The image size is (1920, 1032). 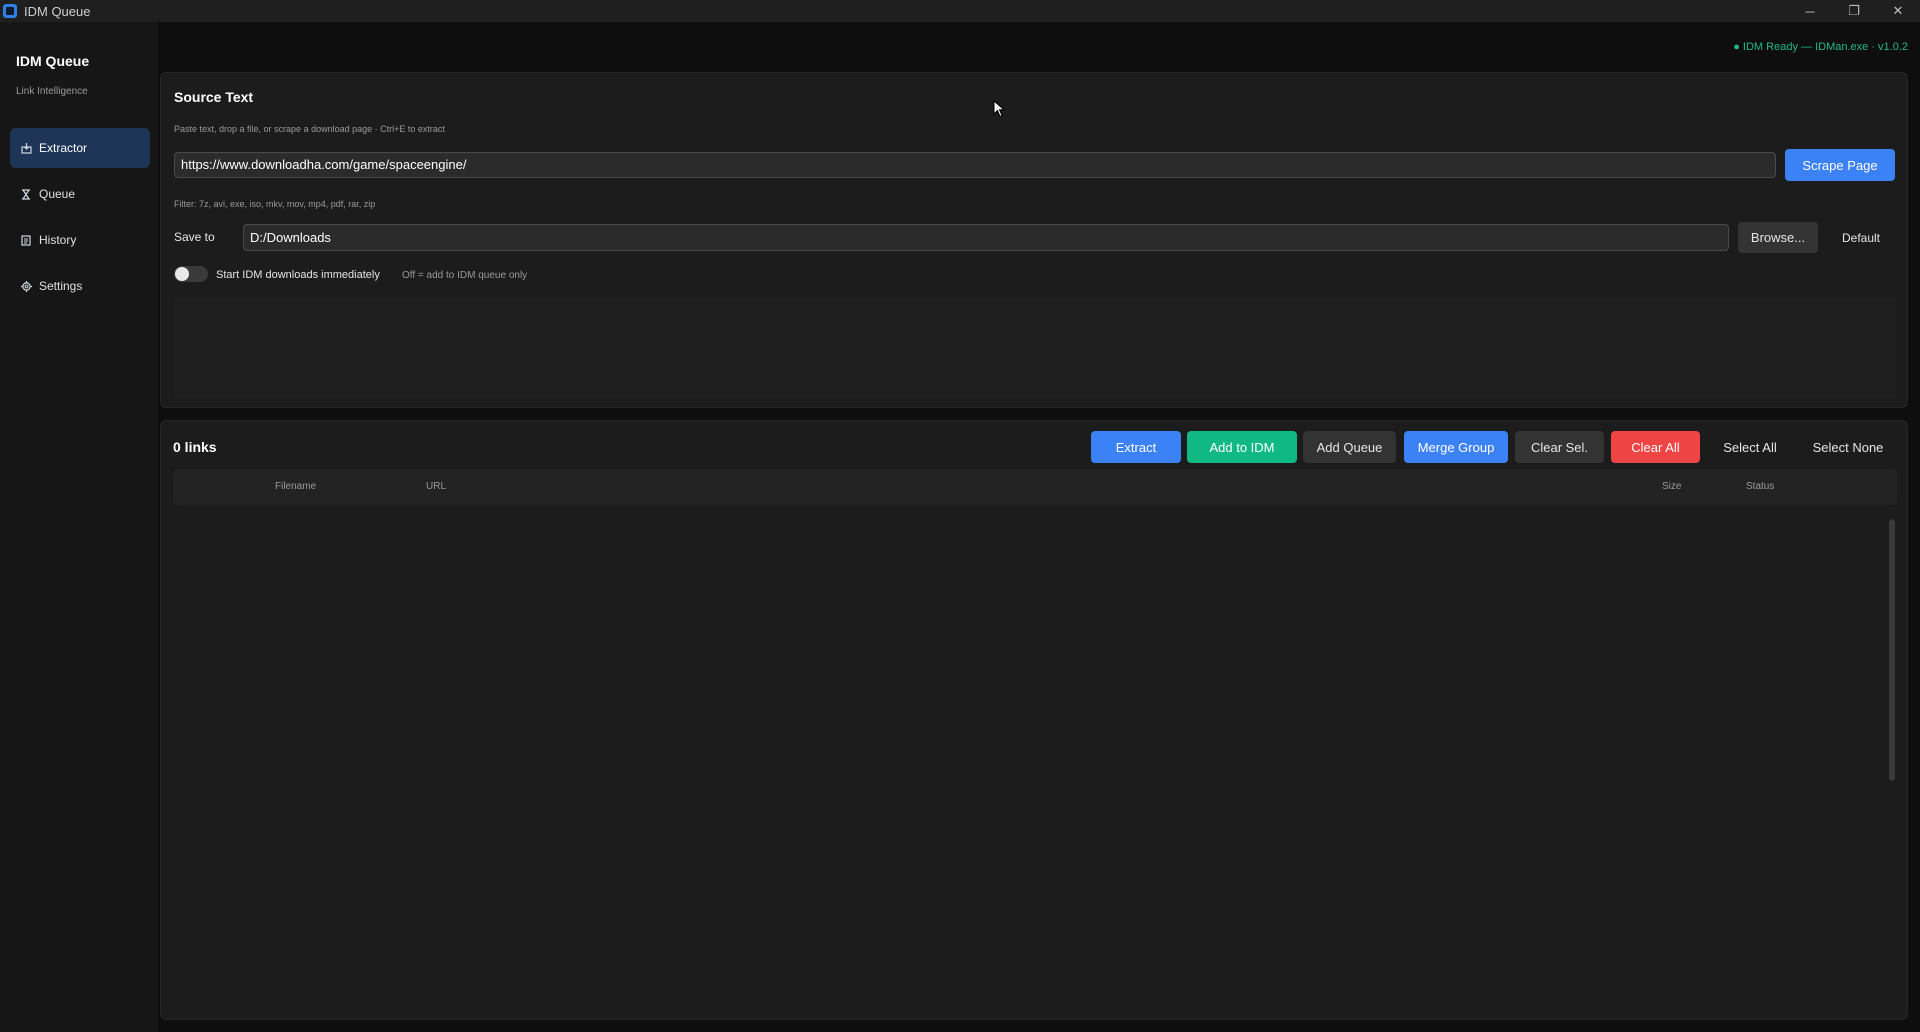 I want to click on minimize-button: ─, so click(x=1810, y=11).